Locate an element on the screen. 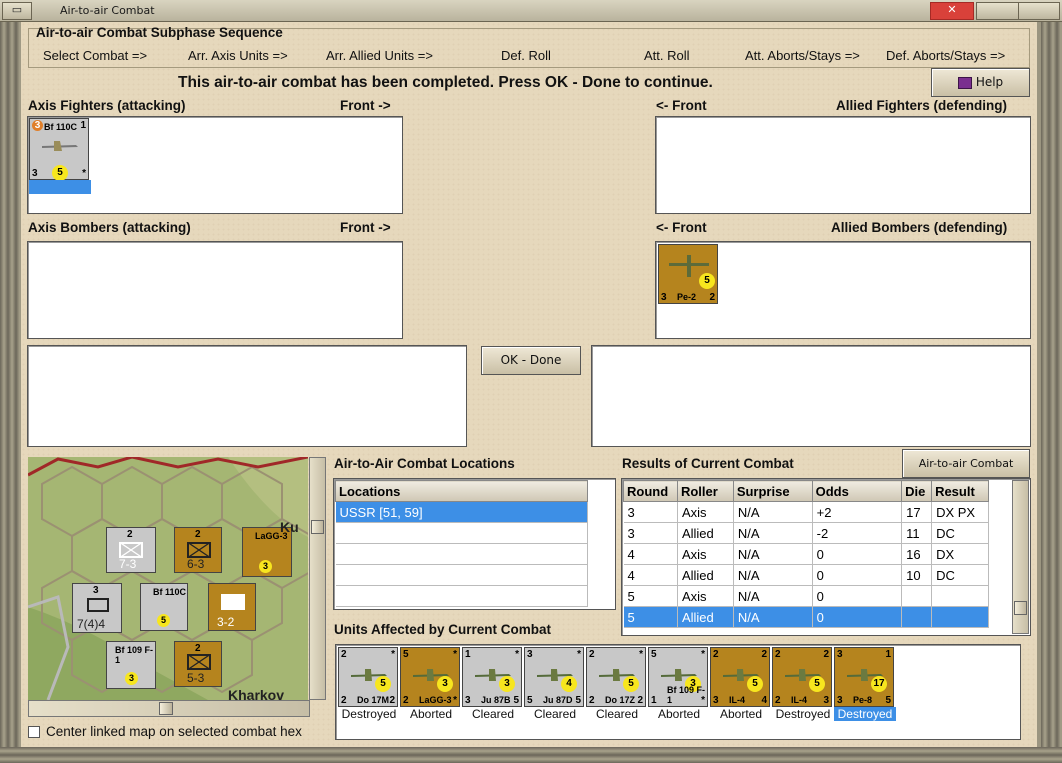 The width and height of the screenshot is (1062, 763). window-title: Air-to-air Combat is located at coordinates (107, 10).